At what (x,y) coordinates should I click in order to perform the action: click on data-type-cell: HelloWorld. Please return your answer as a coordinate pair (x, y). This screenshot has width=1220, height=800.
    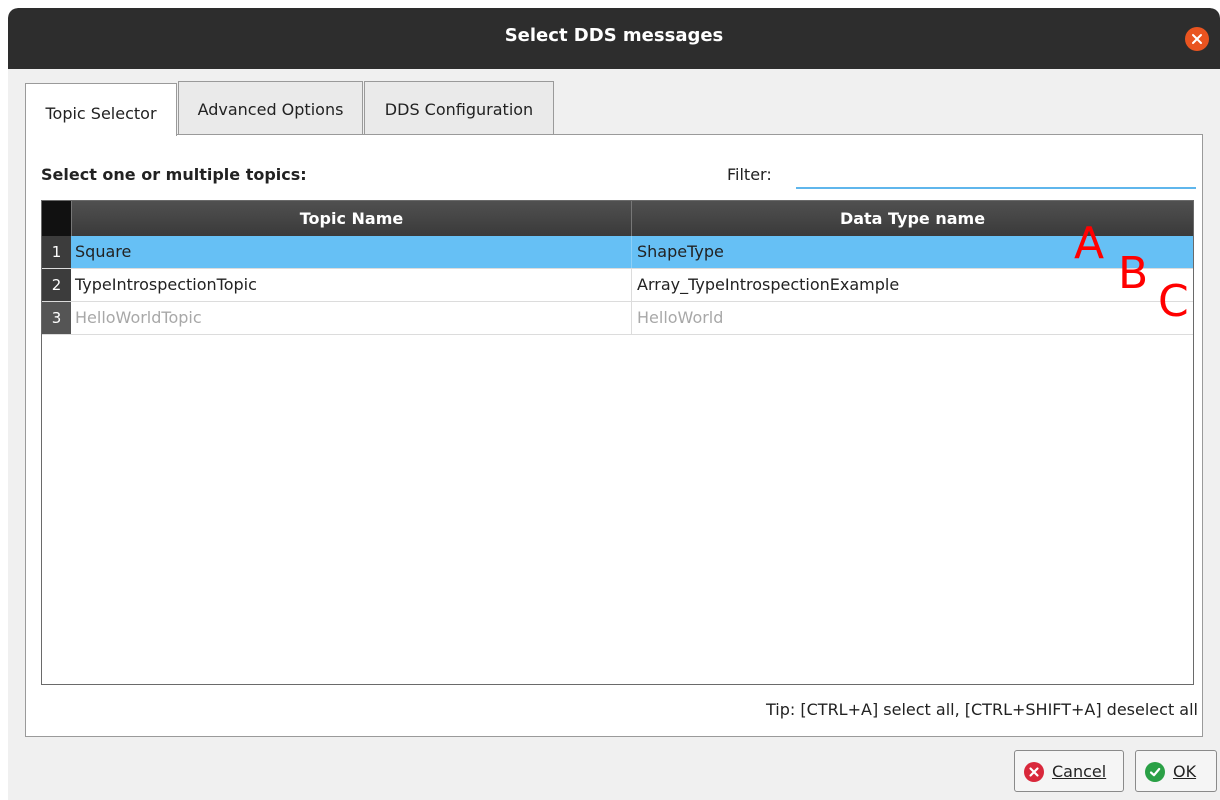
    Looking at the image, I should click on (912, 318).